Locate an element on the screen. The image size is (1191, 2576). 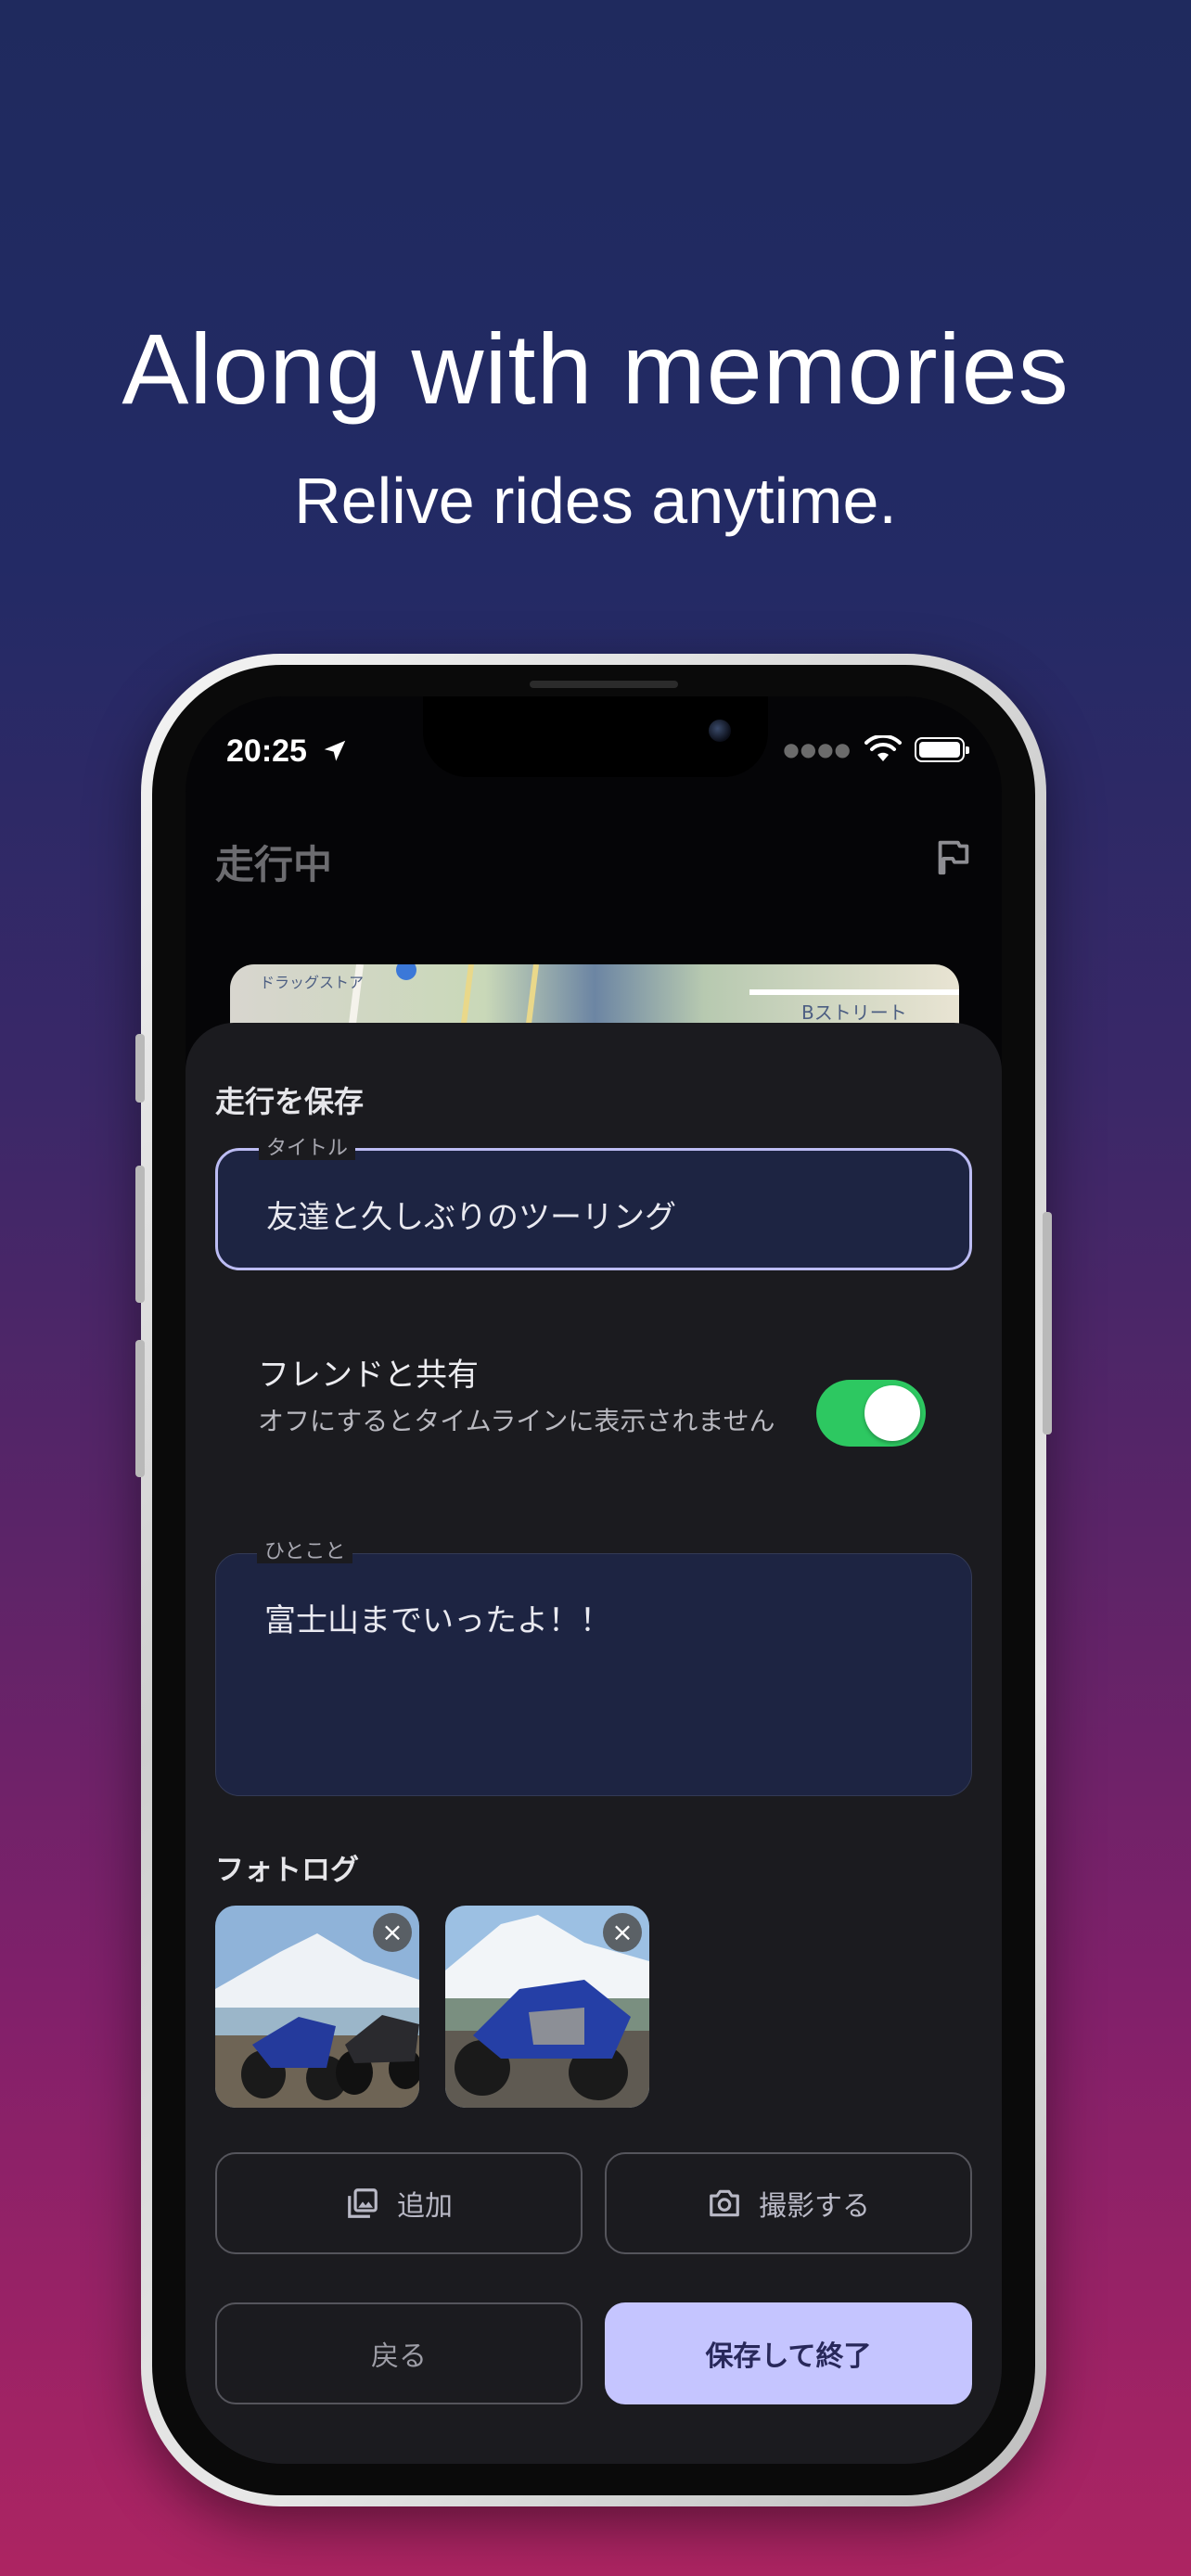
share-with-friends-description: オフにするとタイムラインに表示されません is located at coordinates (516, 1421).